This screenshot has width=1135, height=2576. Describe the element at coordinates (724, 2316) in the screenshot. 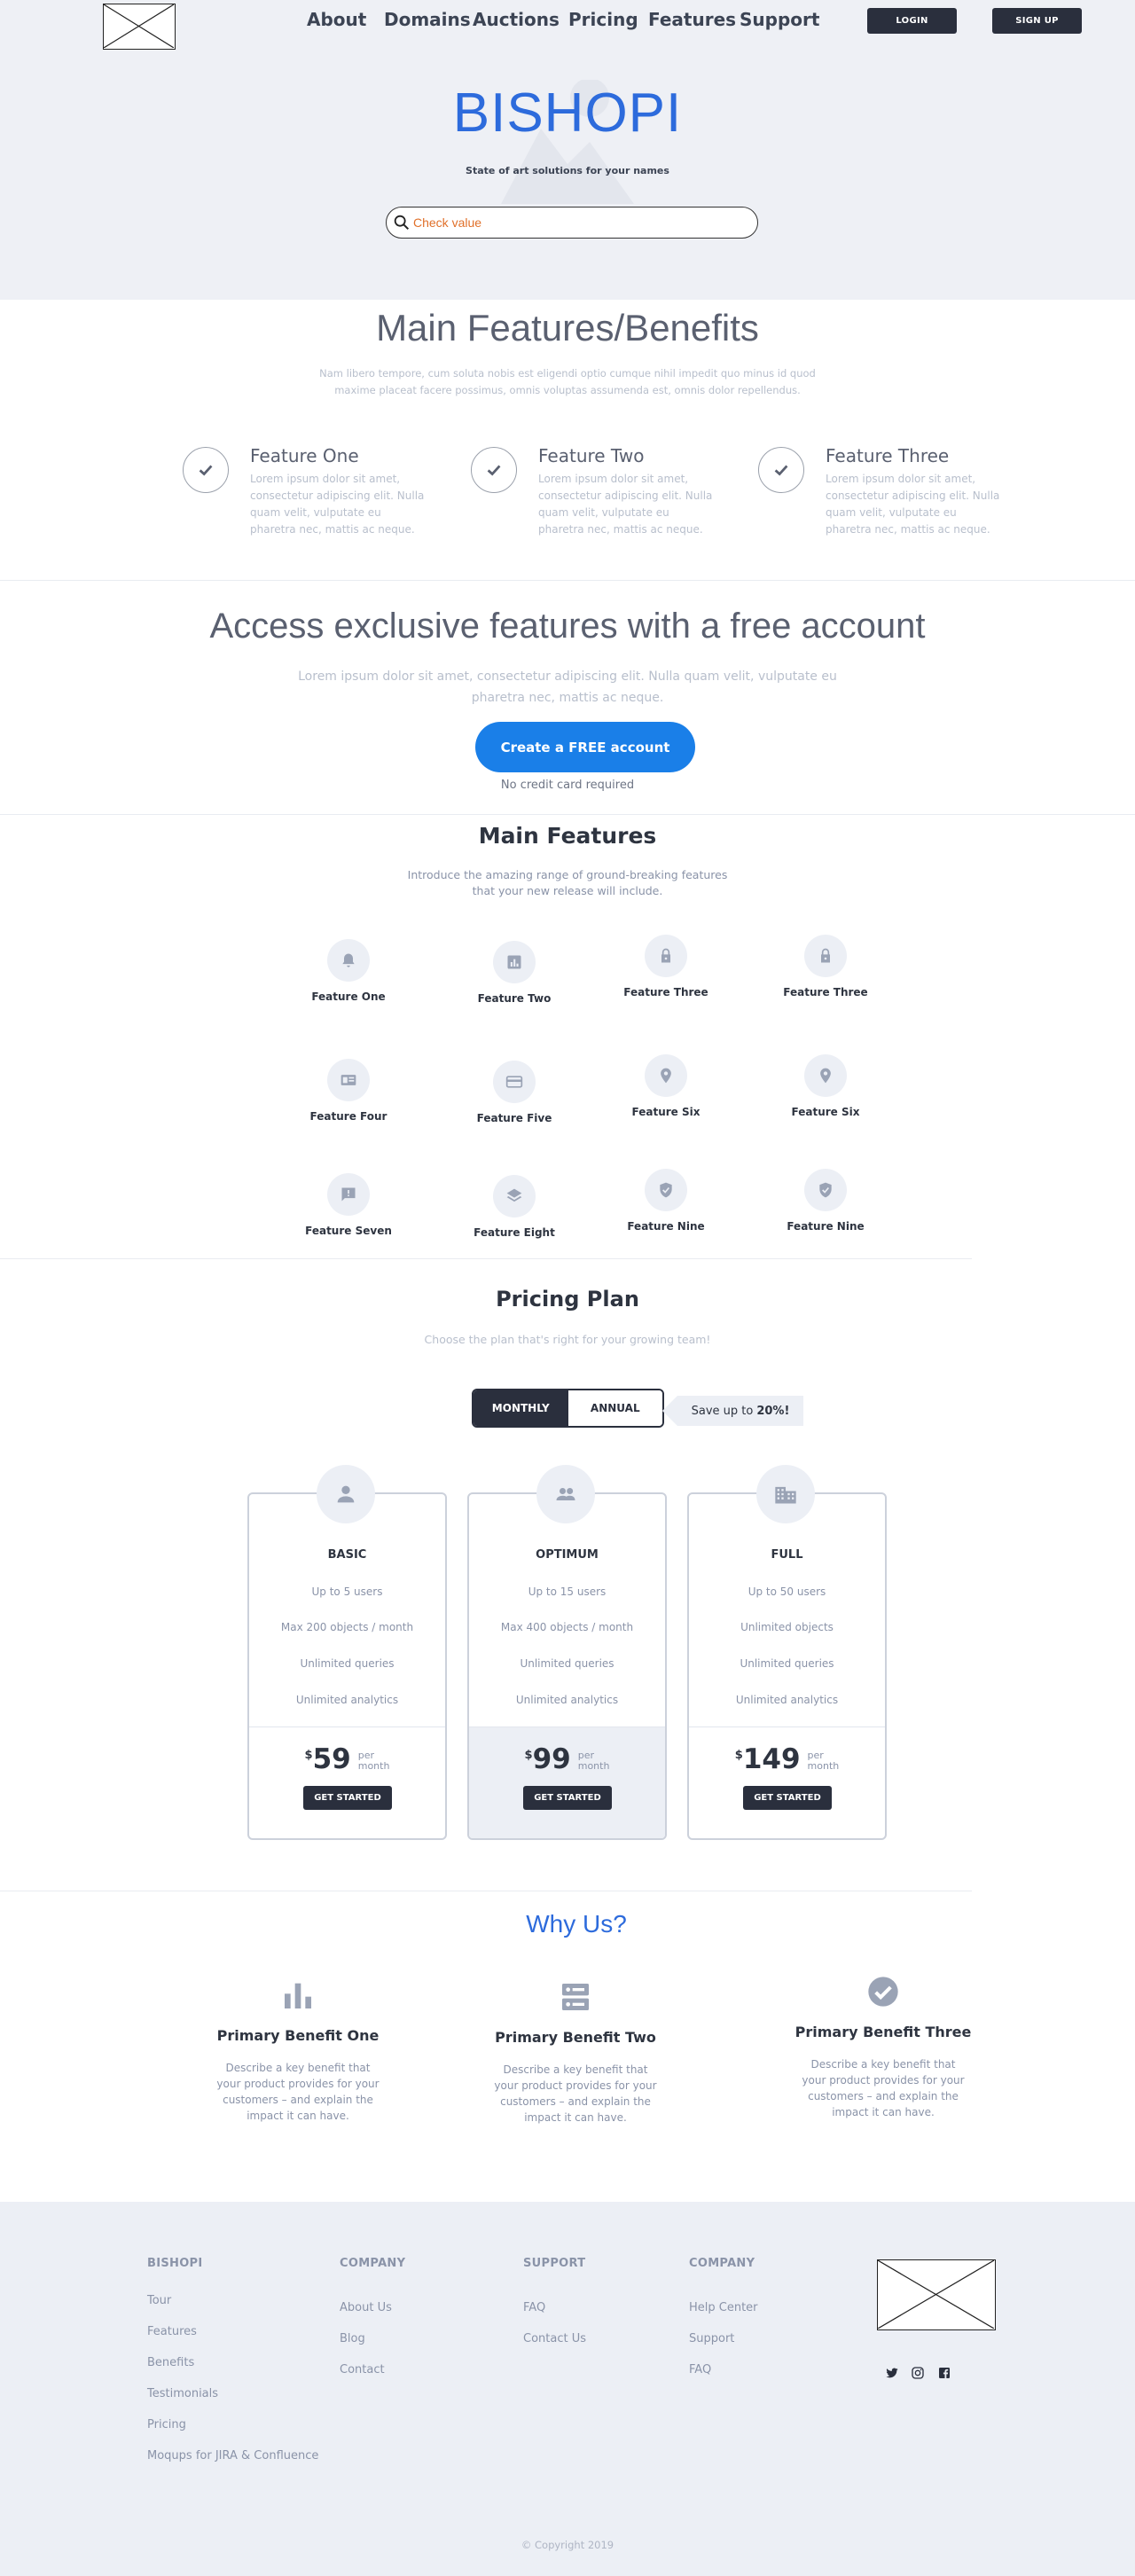

I see `footer-column: COMPANY Help Center Support FAQ` at that location.